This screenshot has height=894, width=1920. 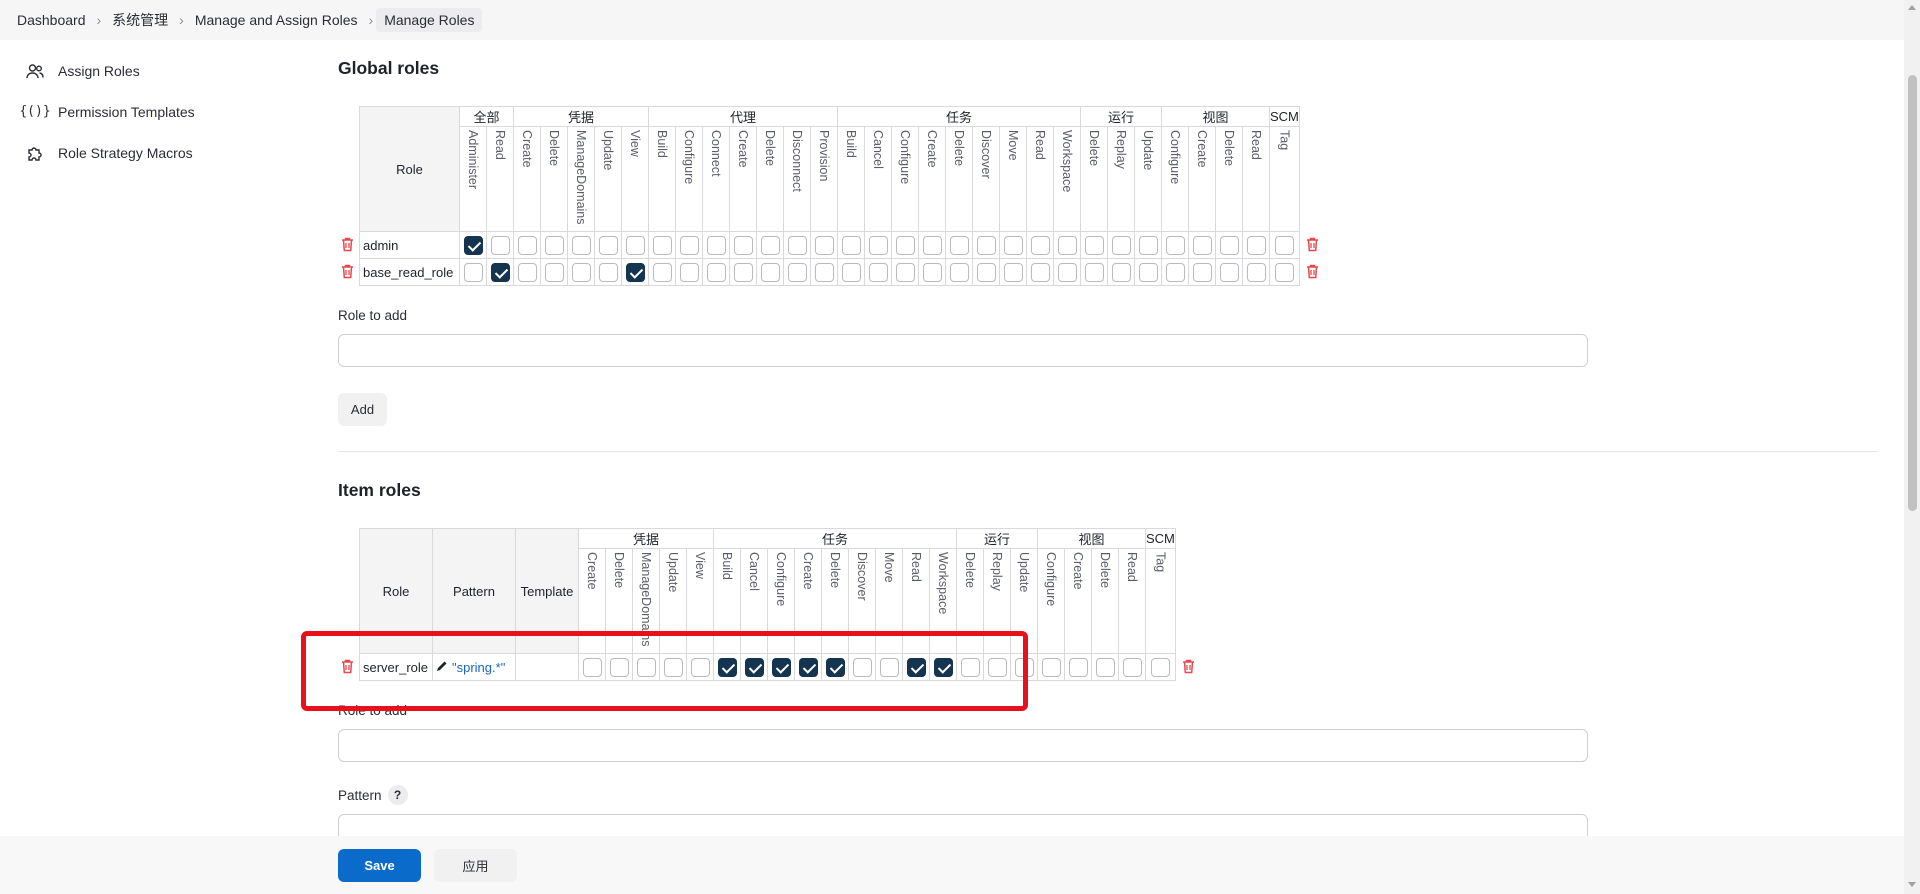 I want to click on add-global-role-button: Add, so click(x=362, y=409).